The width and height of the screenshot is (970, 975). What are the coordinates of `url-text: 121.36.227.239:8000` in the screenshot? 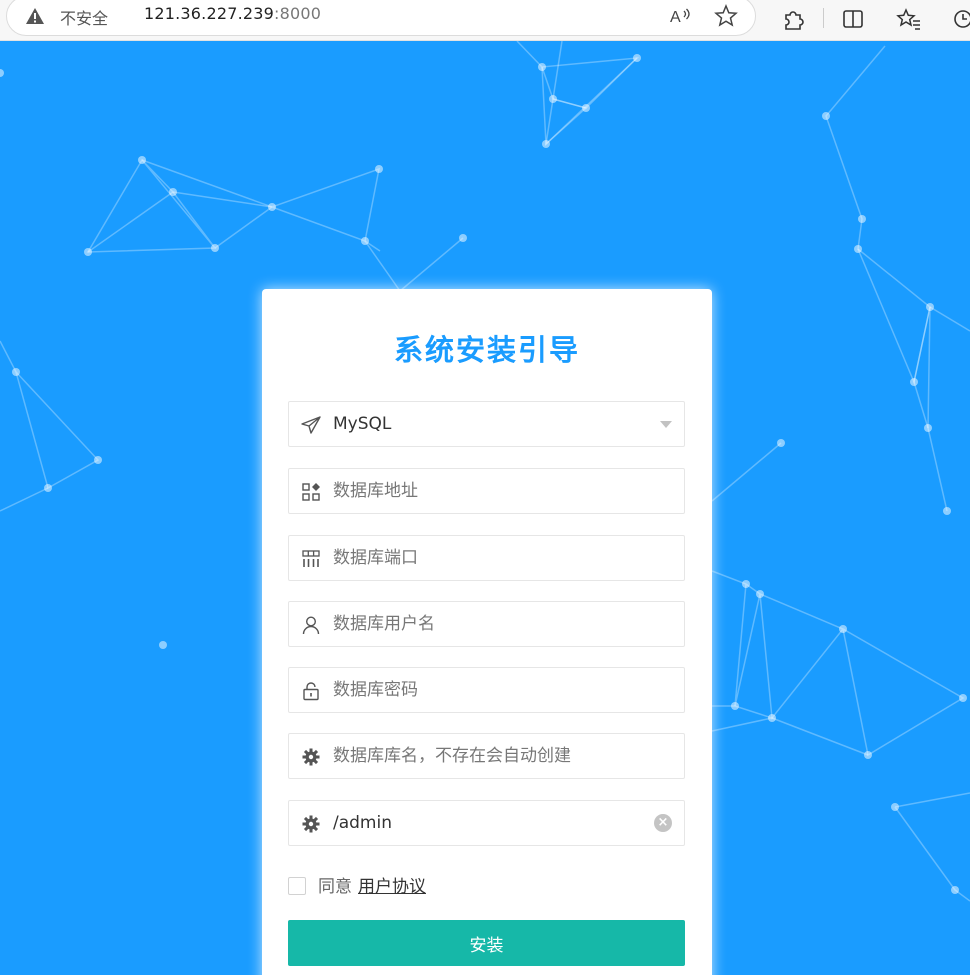 It's located at (232, 13).